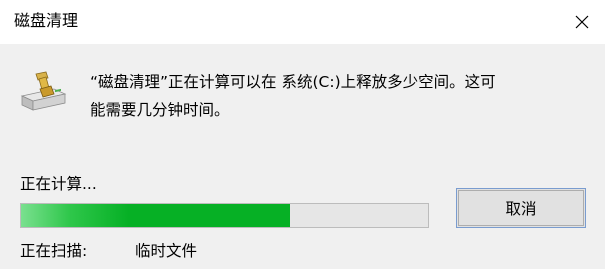 Image resolution: width=605 pixels, height=269 pixels. What do you see at coordinates (521, 208) in the screenshot?
I see `cancel-button: 取消` at bounding box center [521, 208].